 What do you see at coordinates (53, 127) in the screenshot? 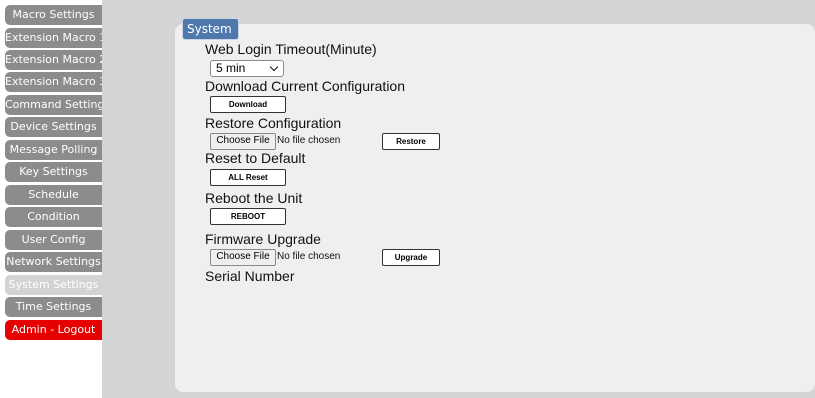
I see `sidebar-item-device-settings: Device Settings` at bounding box center [53, 127].